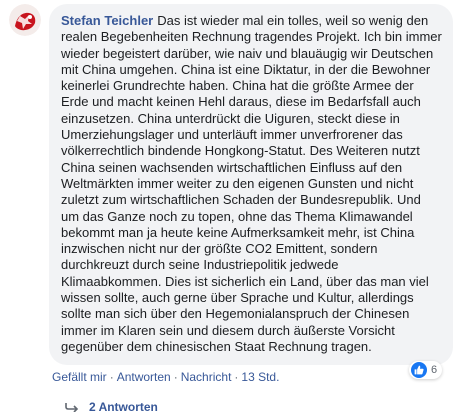 This screenshot has width=468, height=418. Describe the element at coordinates (206, 377) in the screenshot. I see `message-link: Nachricht` at that location.